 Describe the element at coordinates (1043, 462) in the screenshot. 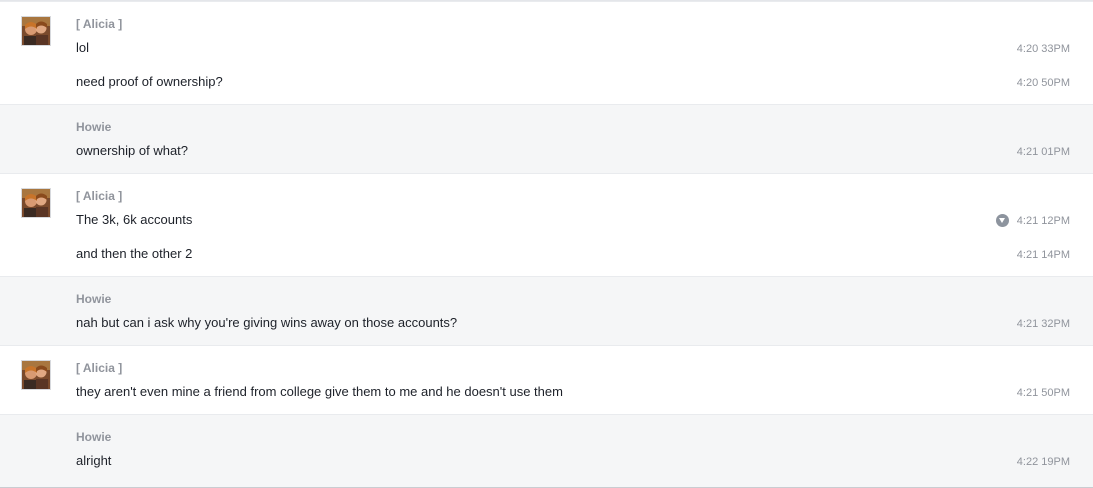

I see `message-timestamp: 4:22 19PM` at that location.